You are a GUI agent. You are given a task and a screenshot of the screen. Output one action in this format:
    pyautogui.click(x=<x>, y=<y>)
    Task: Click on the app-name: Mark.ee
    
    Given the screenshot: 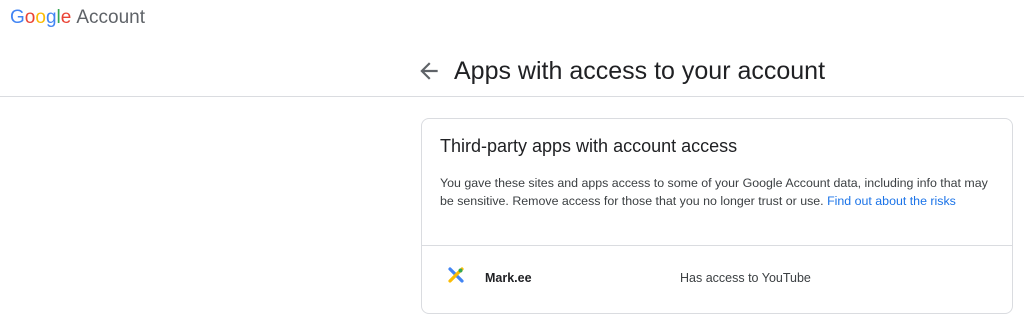 What is the action you would take?
    pyautogui.click(x=508, y=278)
    